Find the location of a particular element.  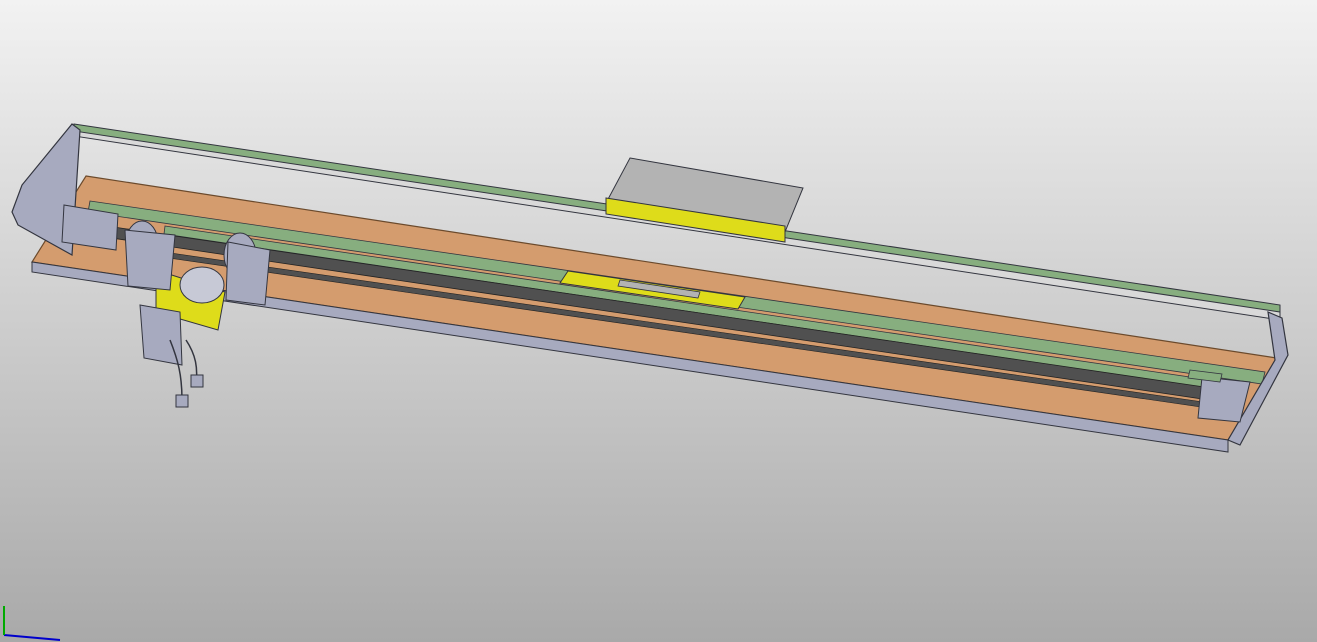

cable-connector-b is located at coordinates (197, 381).